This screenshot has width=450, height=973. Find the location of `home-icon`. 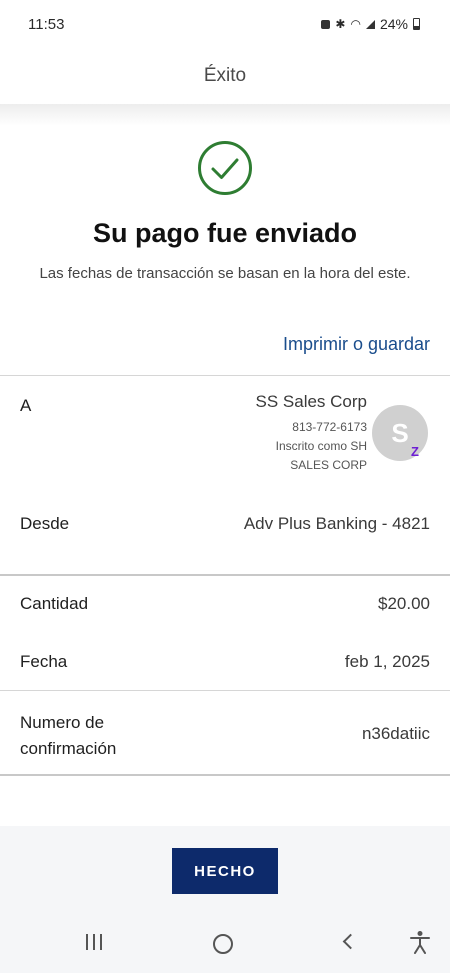

home-icon is located at coordinates (223, 944).